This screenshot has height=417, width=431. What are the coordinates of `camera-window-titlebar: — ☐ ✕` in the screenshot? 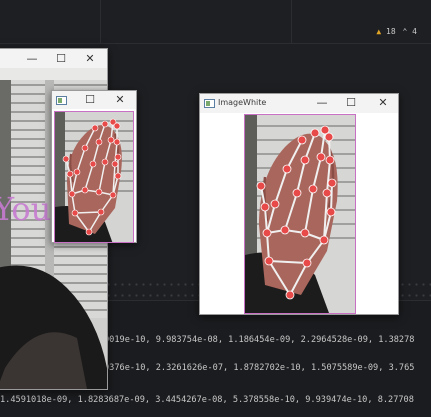 It's located at (53, 58).